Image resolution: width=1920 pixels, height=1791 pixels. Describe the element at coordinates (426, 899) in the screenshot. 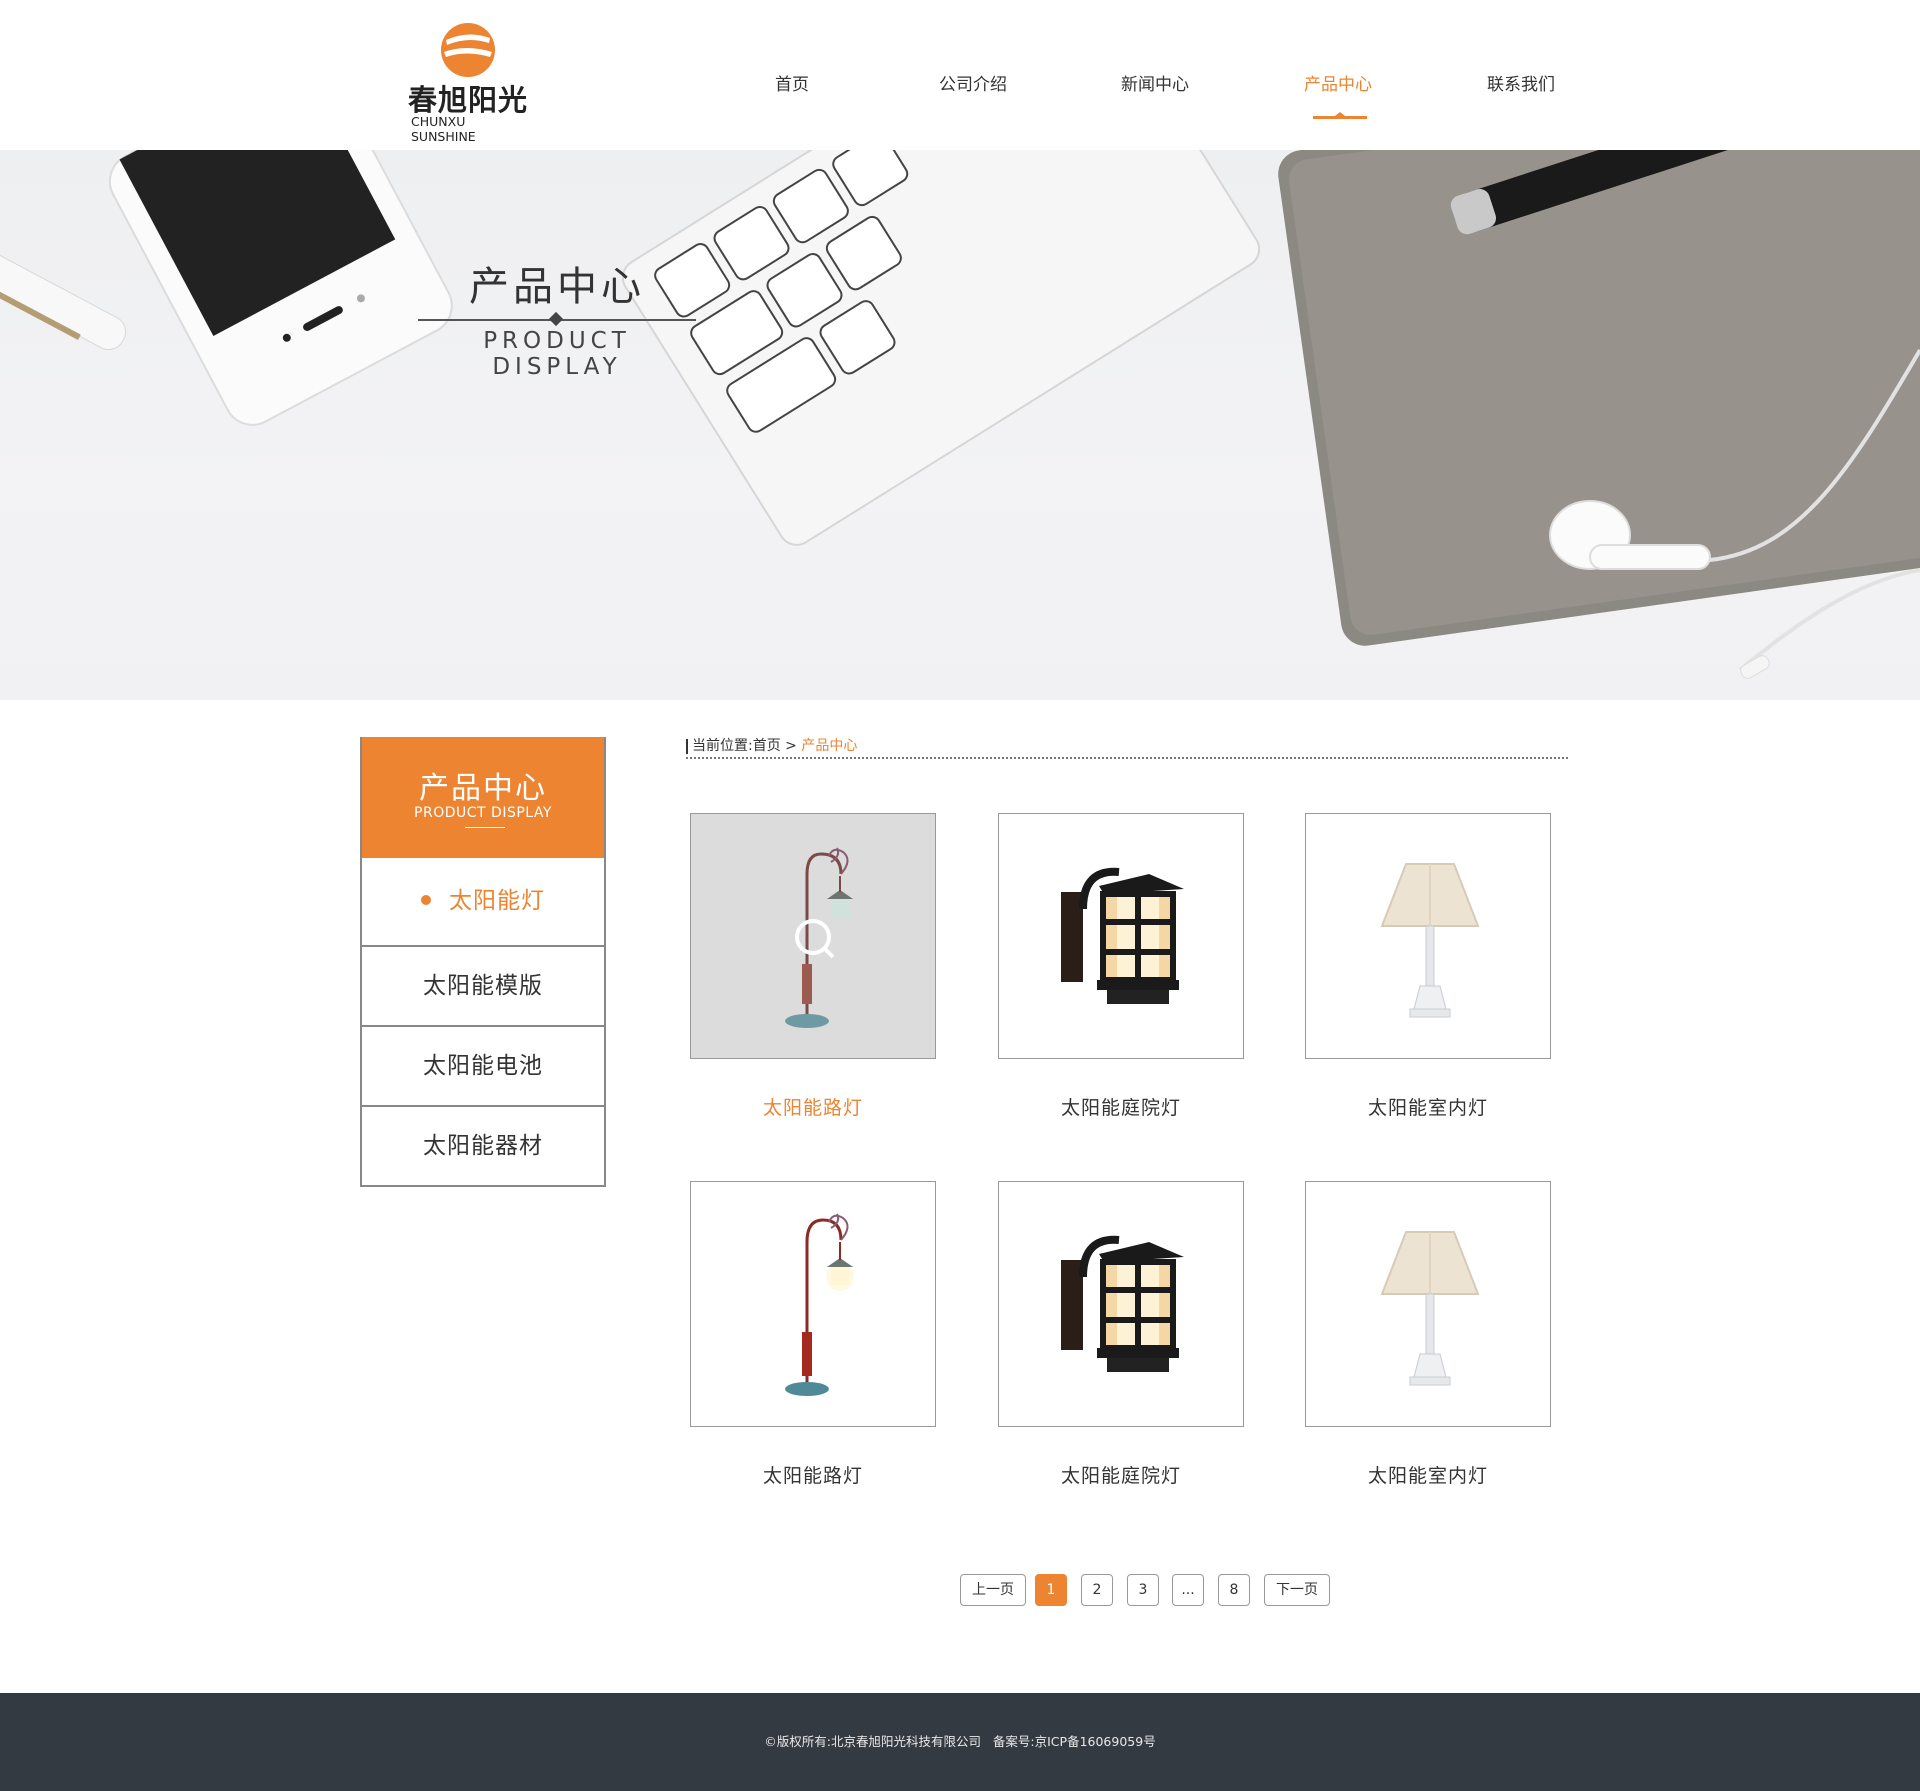

I see `active-dot-icon` at that location.